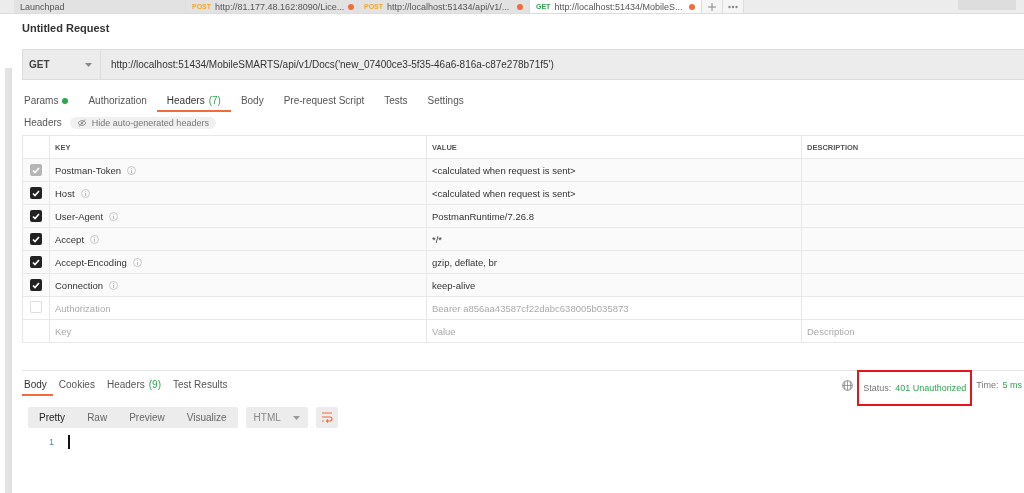 This screenshot has width=1024, height=493. What do you see at coordinates (100, 6) in the screenshot?
I see `request-tab: Launchpad` at bounding box center [100, 6].